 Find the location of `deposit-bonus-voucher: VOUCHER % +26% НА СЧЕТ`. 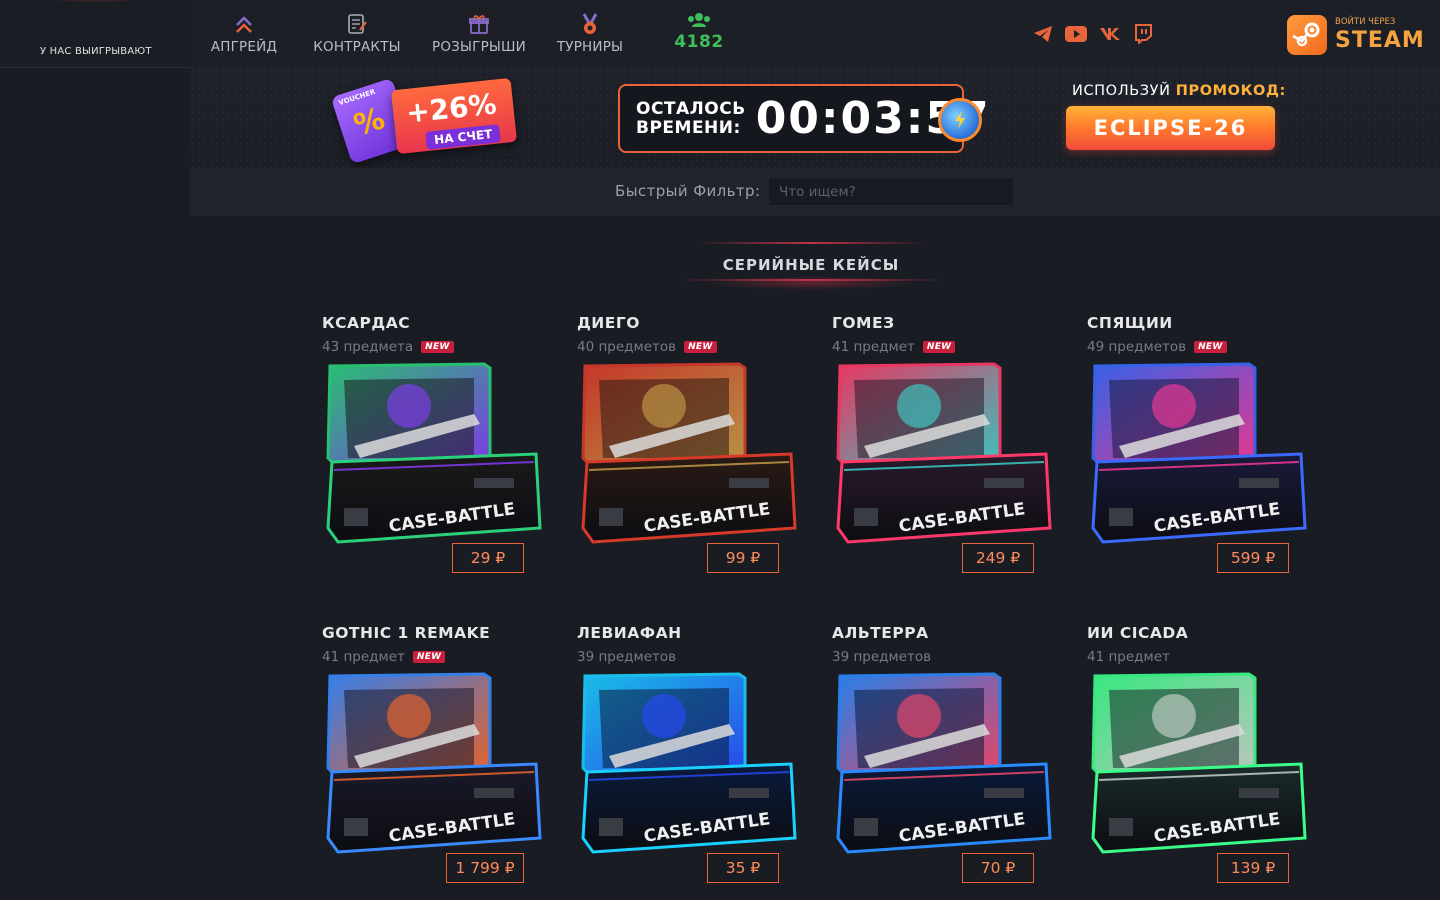

deposit-bonus-voucher: VOUCHER % +26% НА СЧЕТ is located at coordinates (425, 121).